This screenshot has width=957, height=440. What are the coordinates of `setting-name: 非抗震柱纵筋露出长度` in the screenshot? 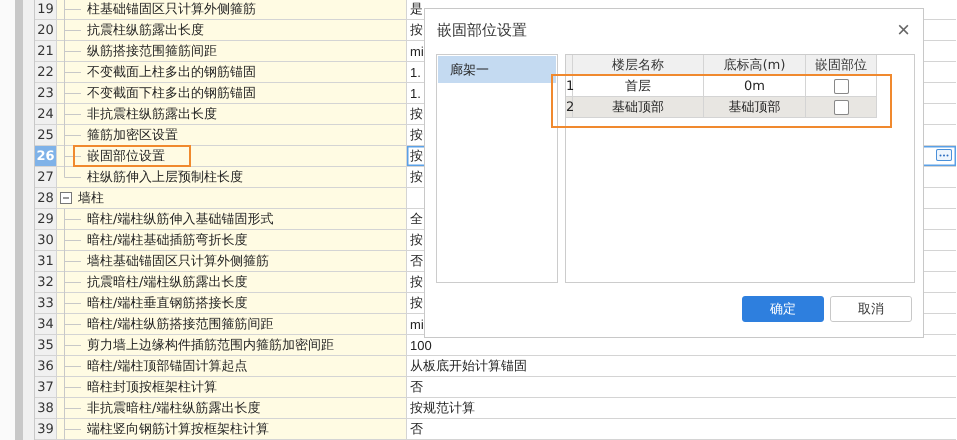 It's located at (152, 114).